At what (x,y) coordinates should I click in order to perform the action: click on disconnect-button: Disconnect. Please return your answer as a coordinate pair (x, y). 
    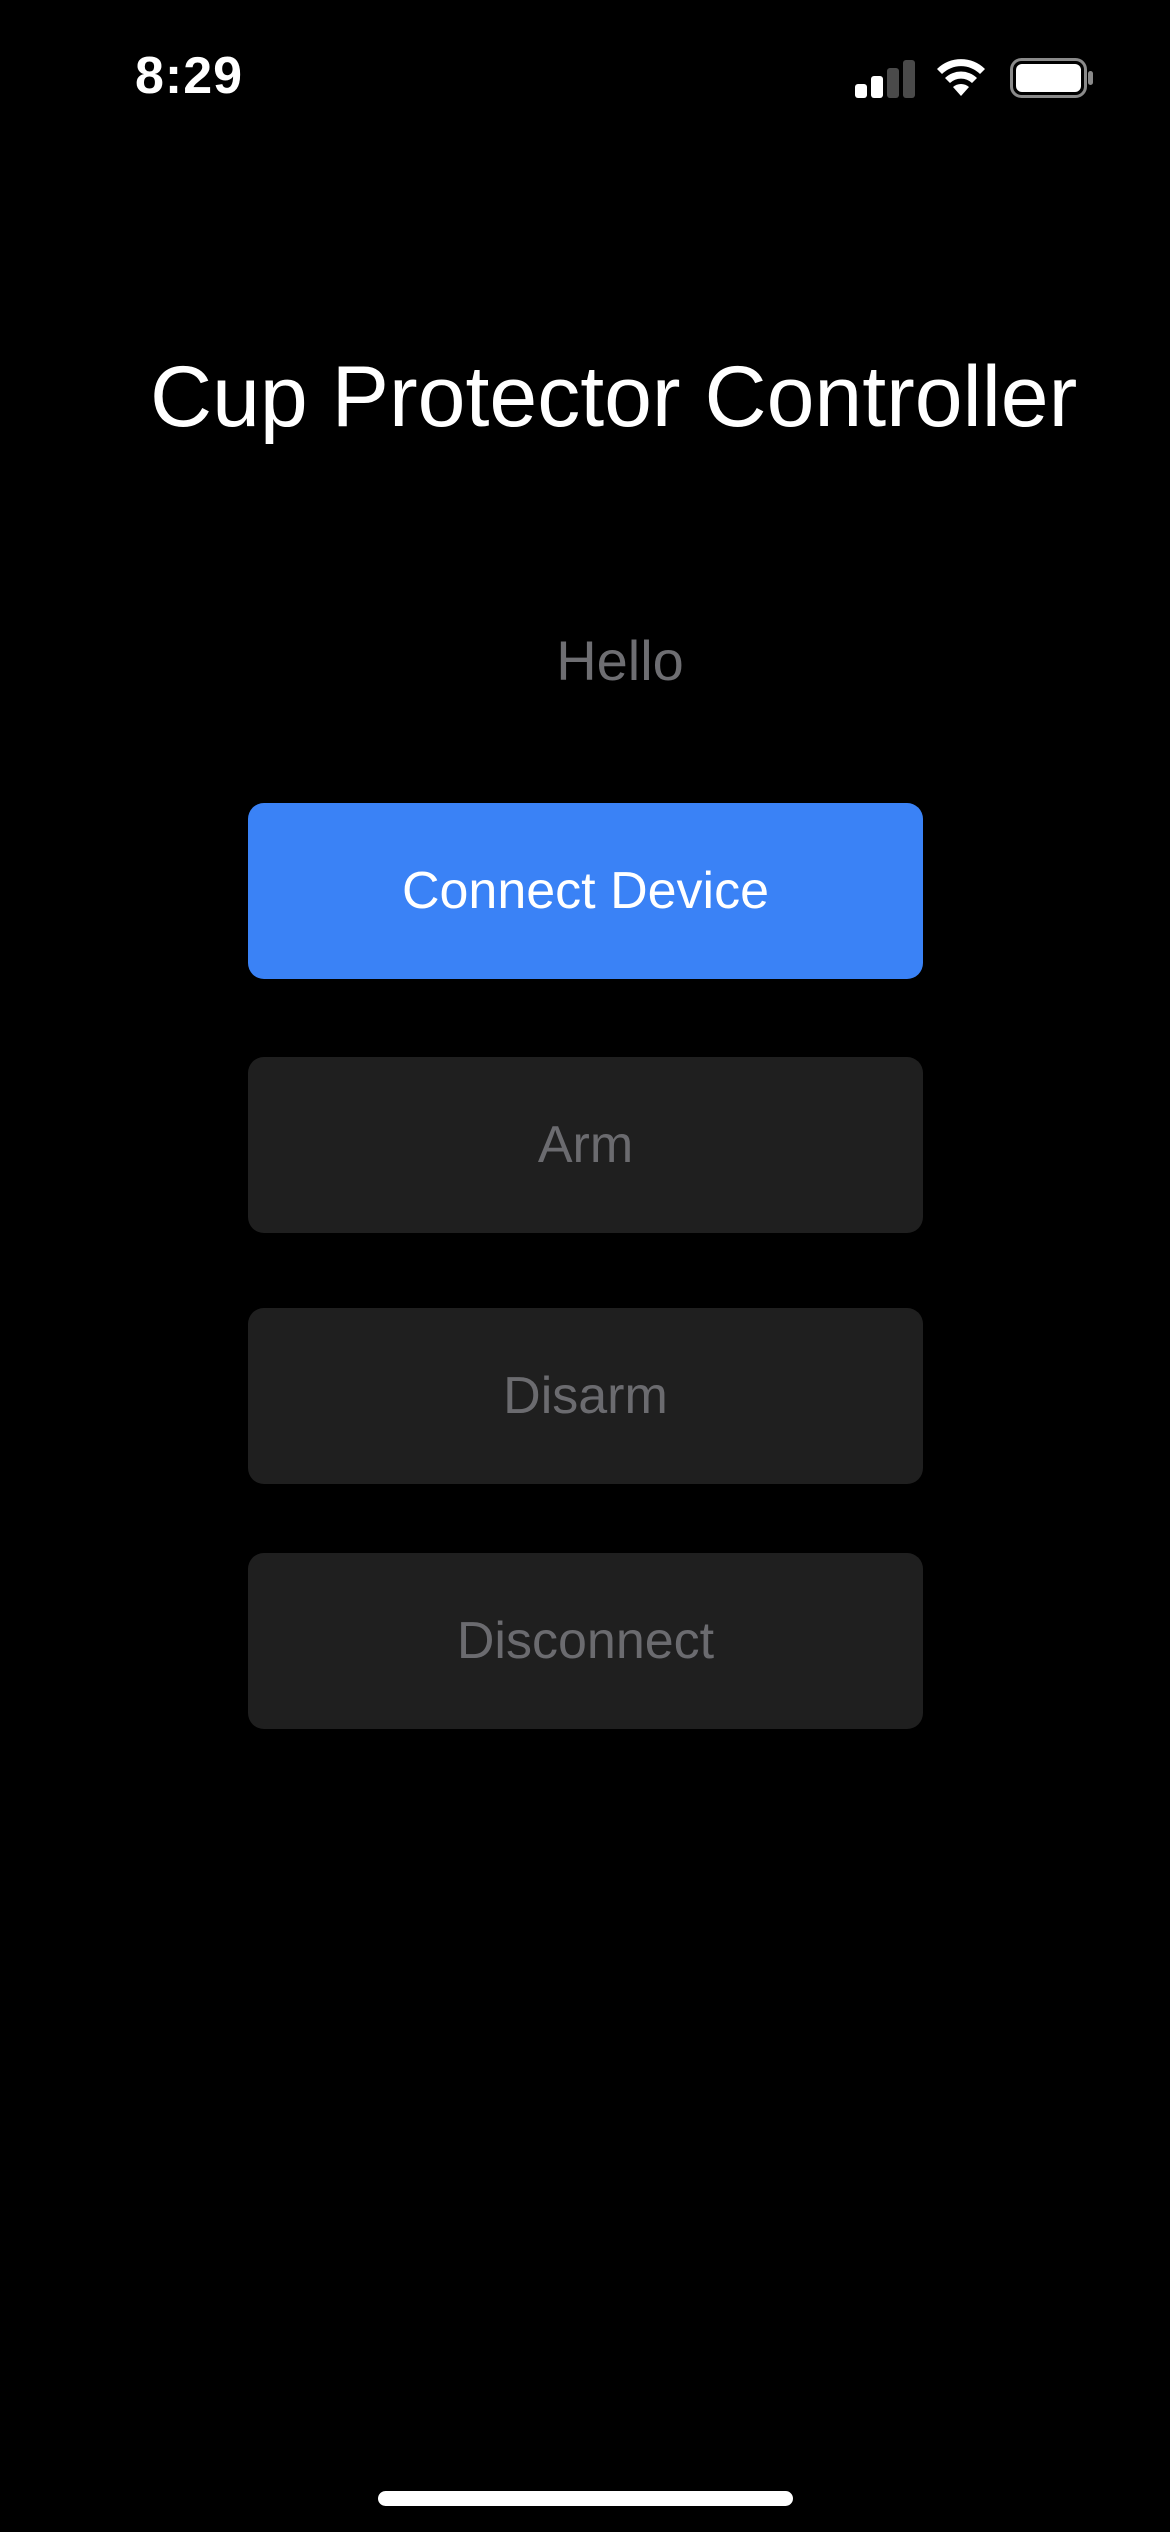
    Looking at the image, I should click on (585, 1641).